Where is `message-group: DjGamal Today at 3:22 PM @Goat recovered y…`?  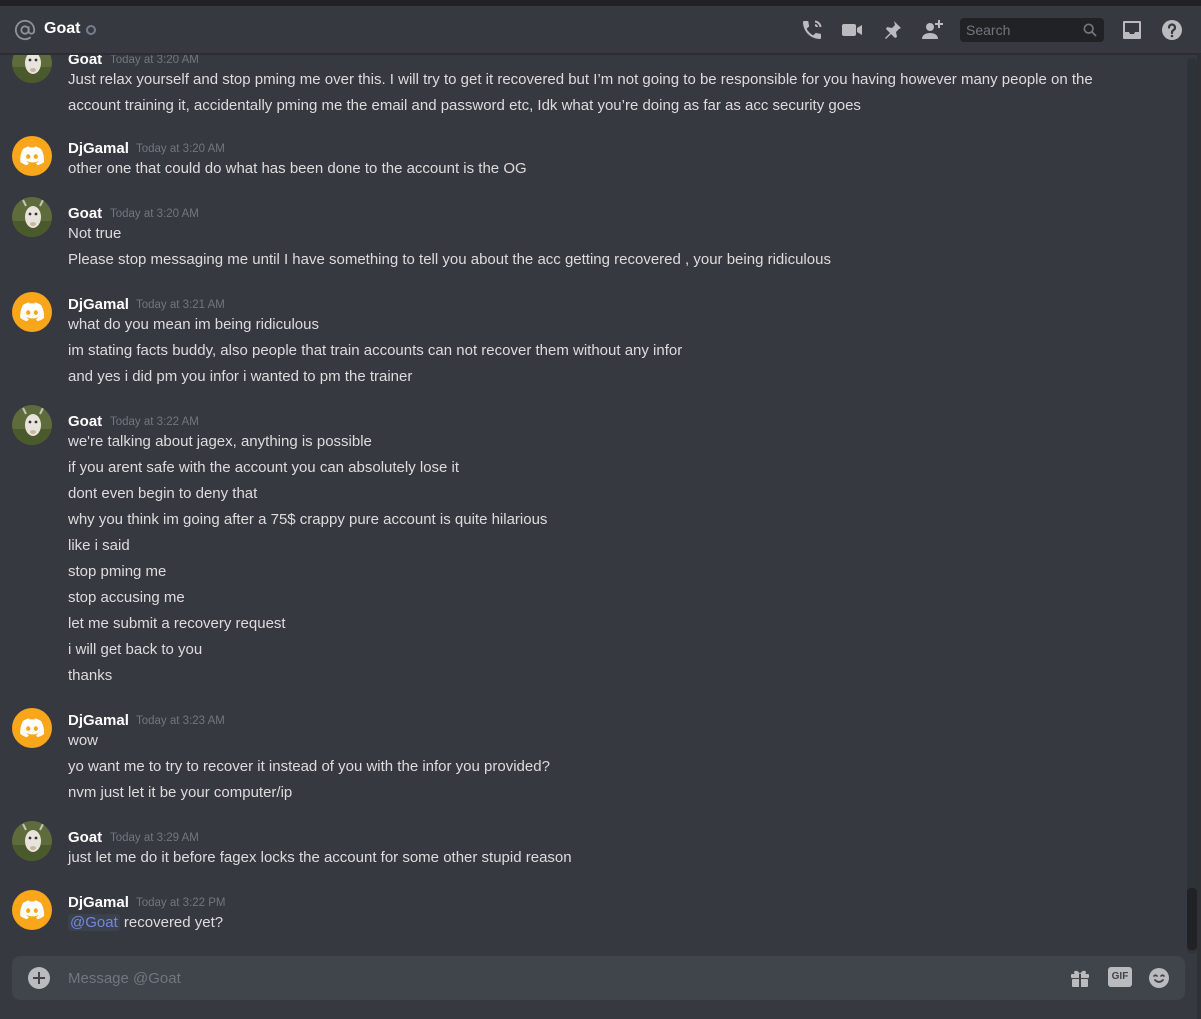
message-group: DjGamal Today at 3:22 PM @Goat recovered y… is located at coordinates (594, 912).